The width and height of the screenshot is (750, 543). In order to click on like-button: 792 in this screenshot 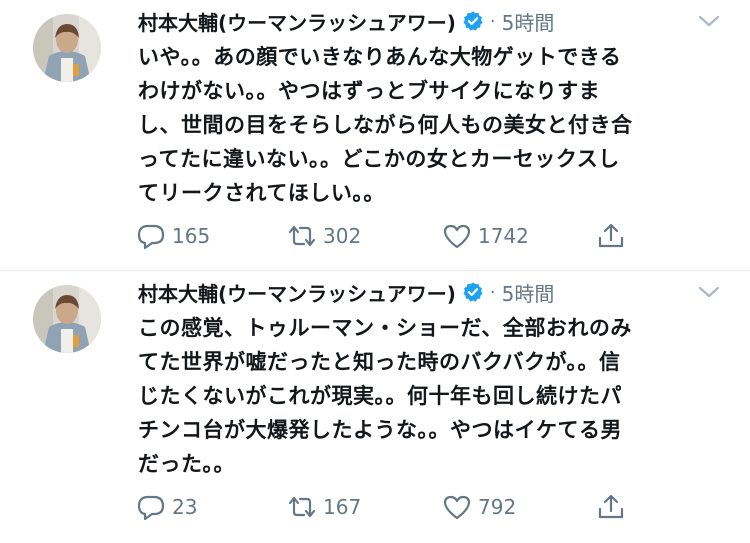, I will do `click(479, 507)`.